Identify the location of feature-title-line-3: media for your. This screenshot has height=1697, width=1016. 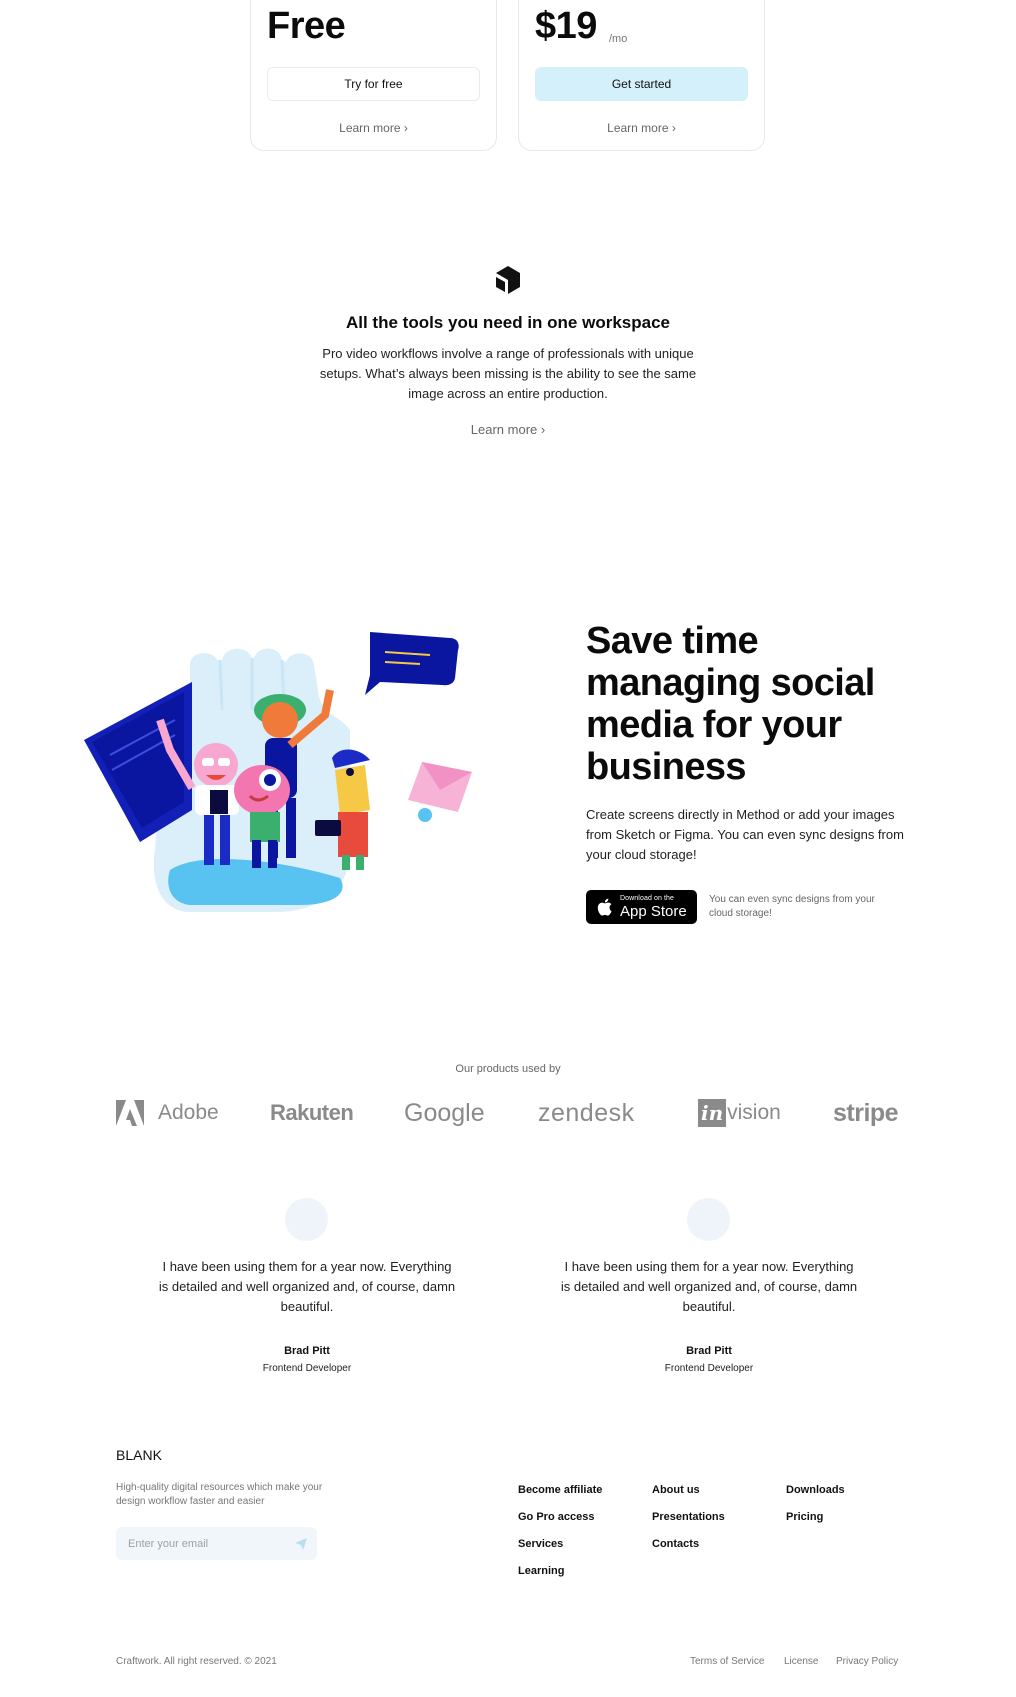
(714, 725).